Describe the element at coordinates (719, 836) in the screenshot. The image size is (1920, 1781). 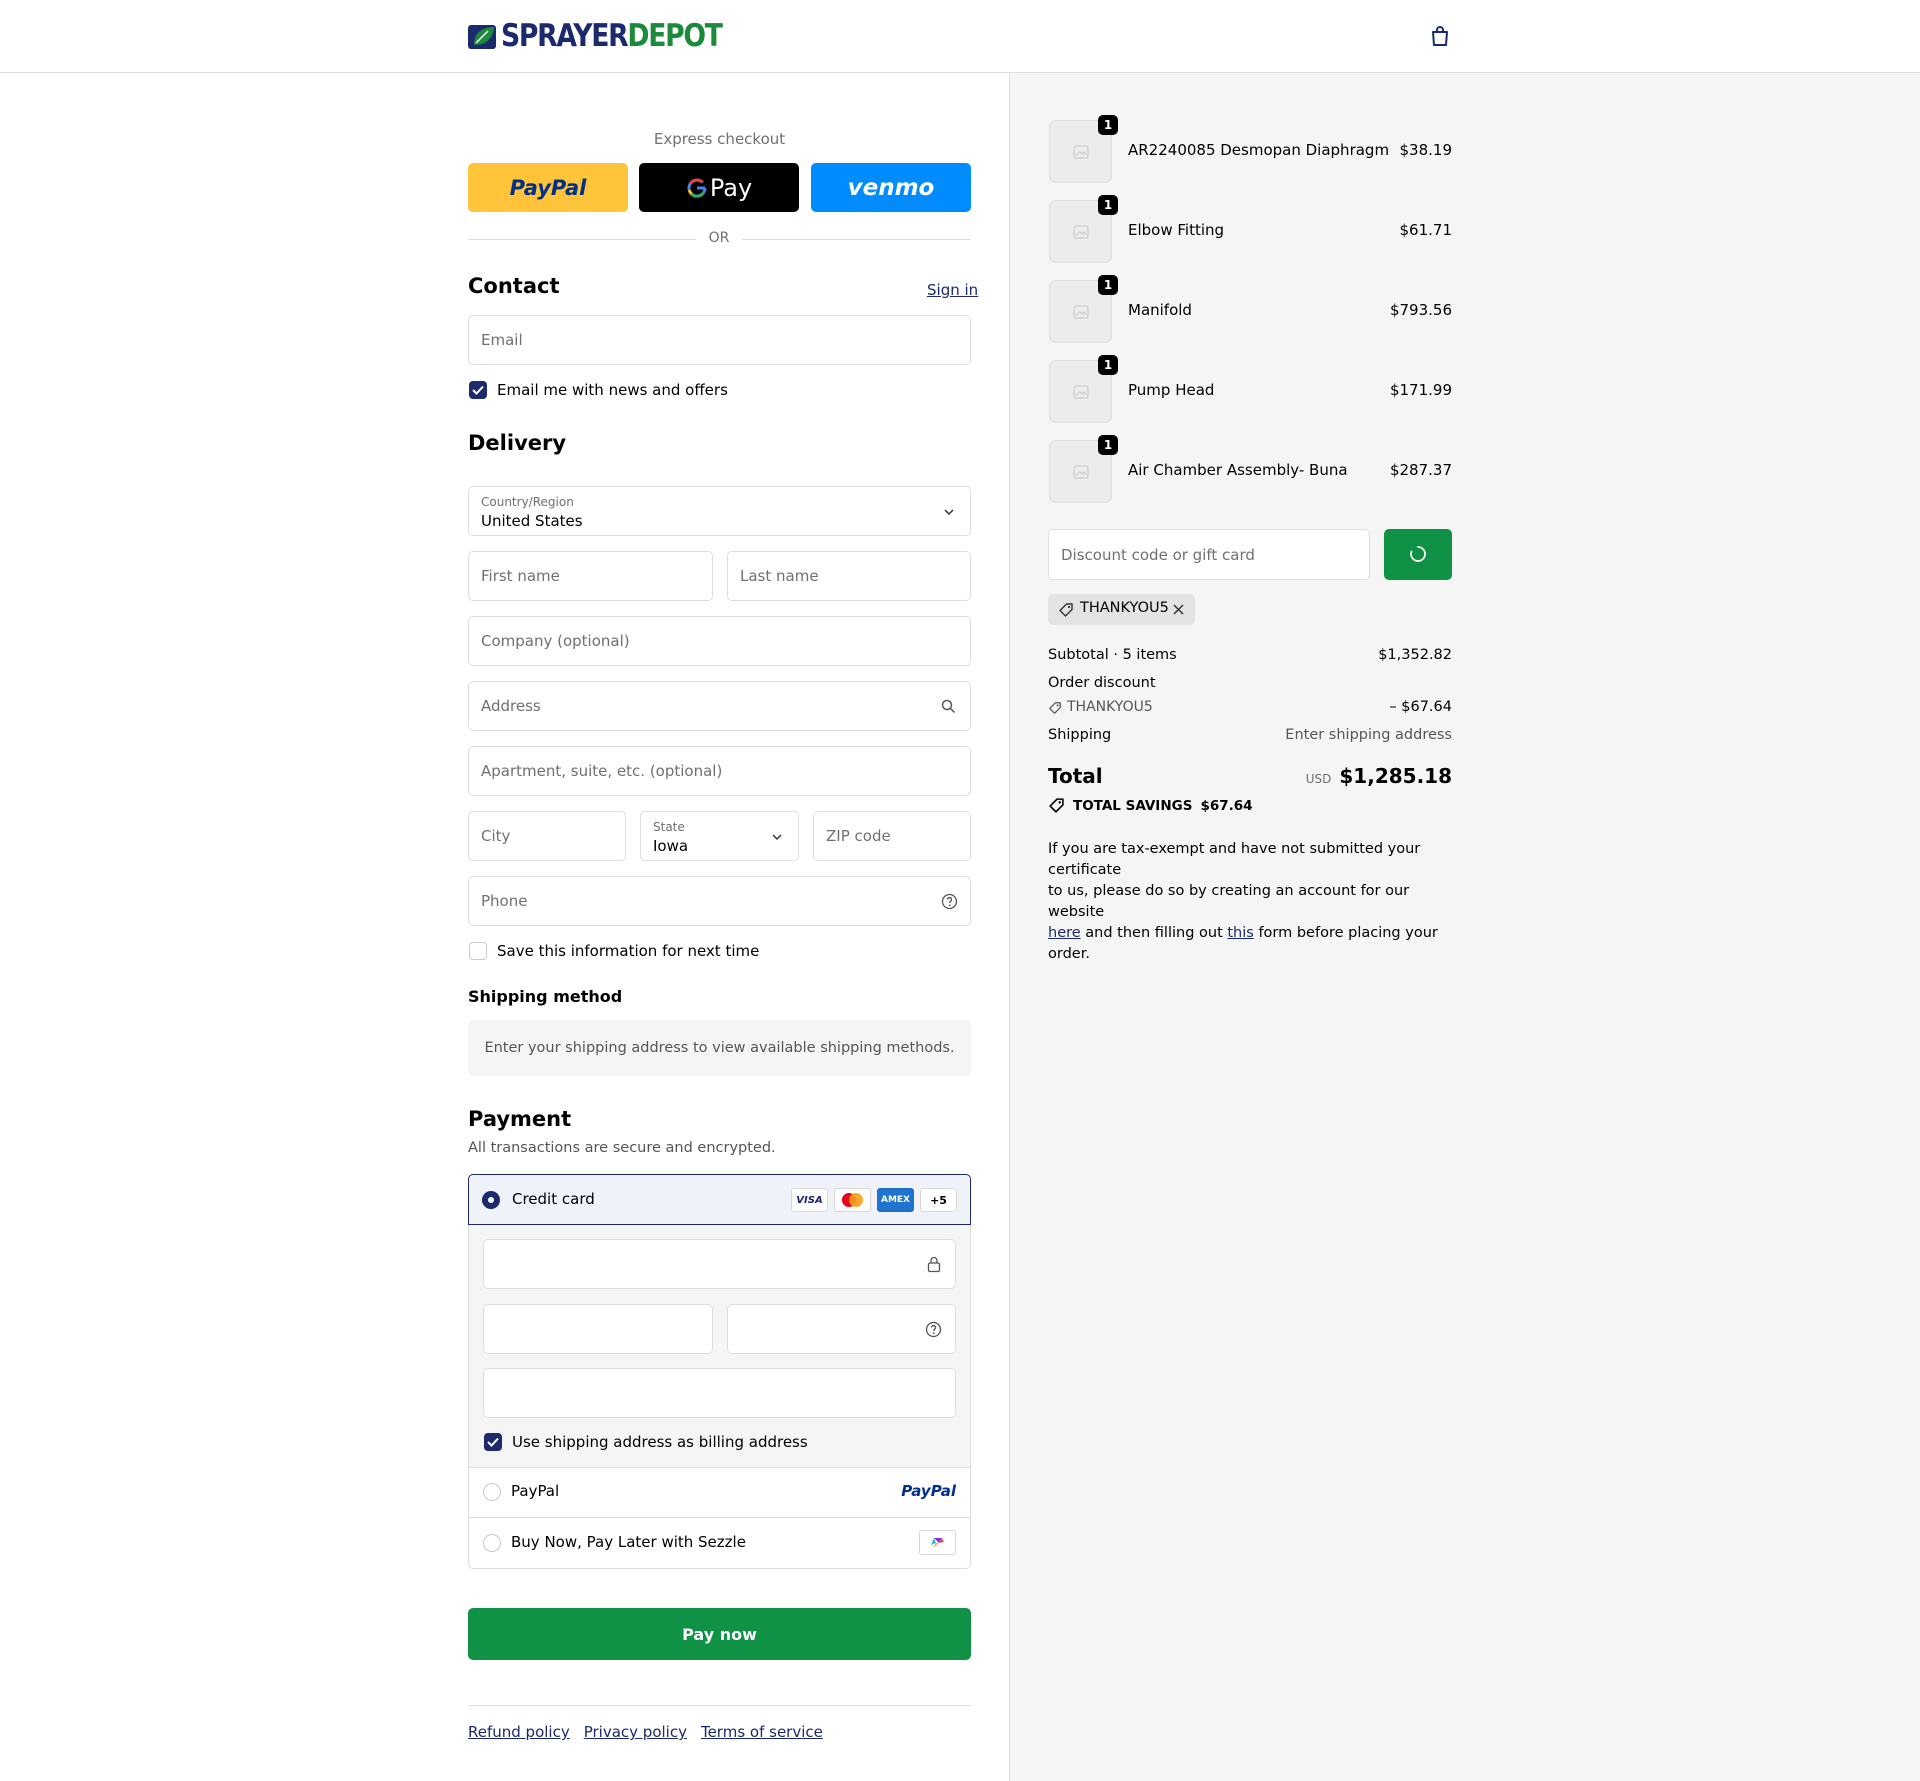
I see `state-select: State Iowa` at that location.